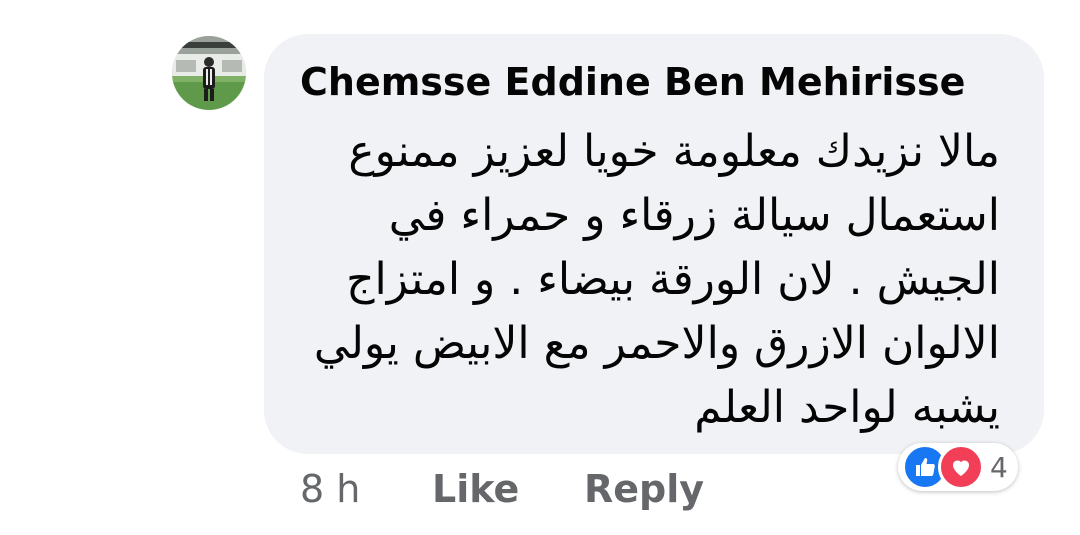  What do you see at coordinates (644, 489) in the screenshot?
I see `reply-button: Reply` at bounding box center [644, 489].